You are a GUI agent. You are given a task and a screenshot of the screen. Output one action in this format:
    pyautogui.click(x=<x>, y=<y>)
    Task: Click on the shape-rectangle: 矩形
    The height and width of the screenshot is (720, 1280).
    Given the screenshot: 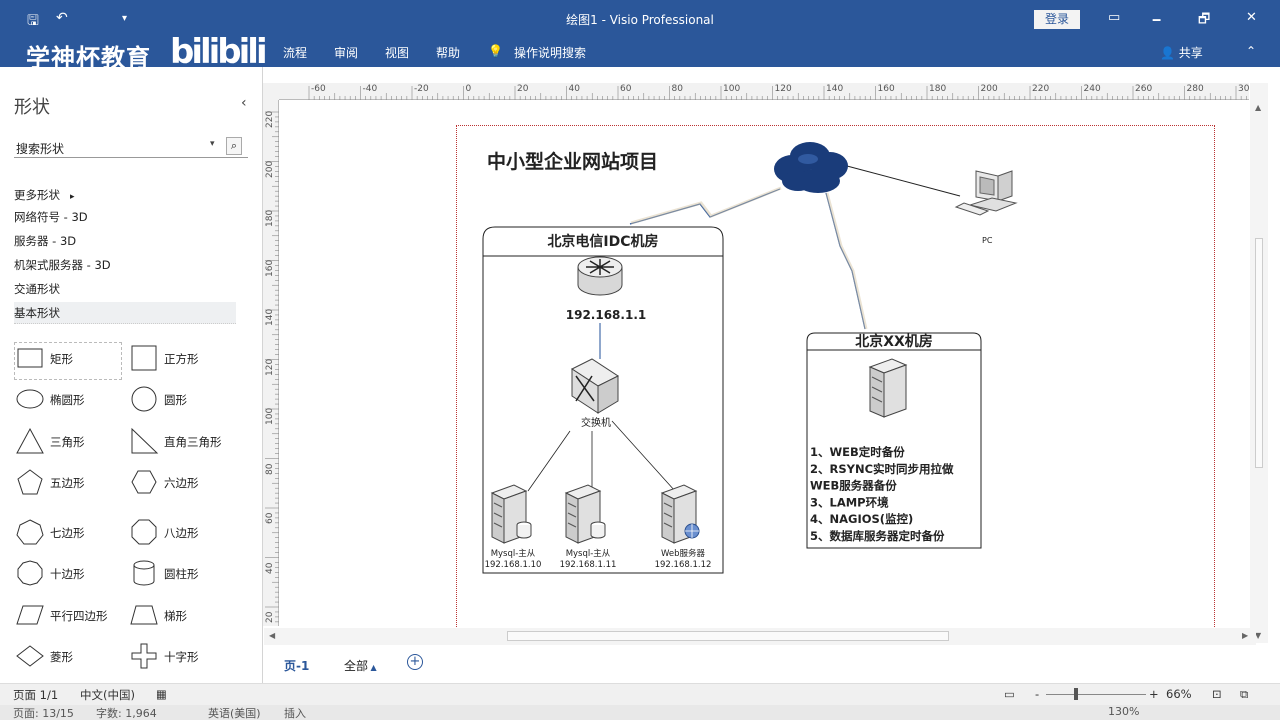 What is the action you would take?
    pyautogui.click(x=68, y=361)
    